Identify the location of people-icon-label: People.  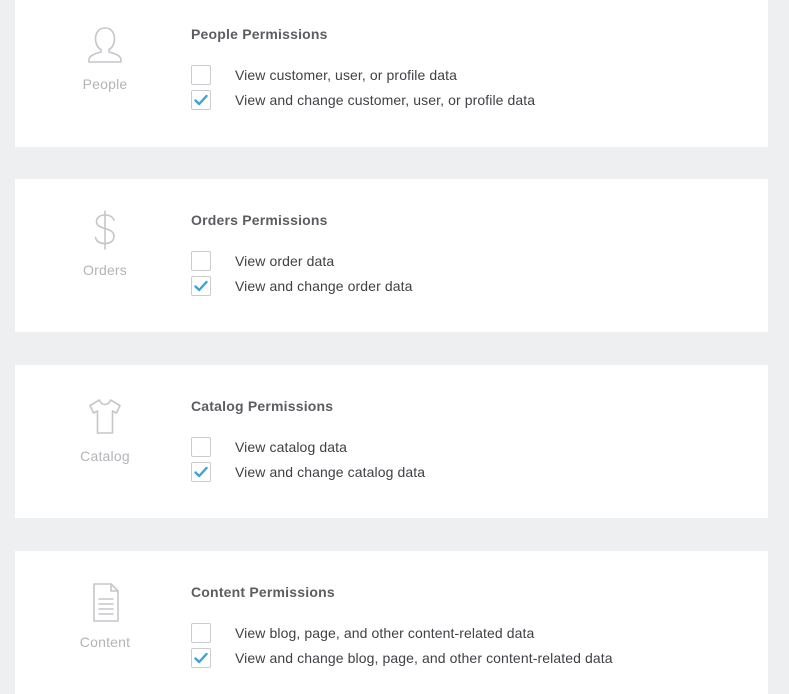
(105, 84).